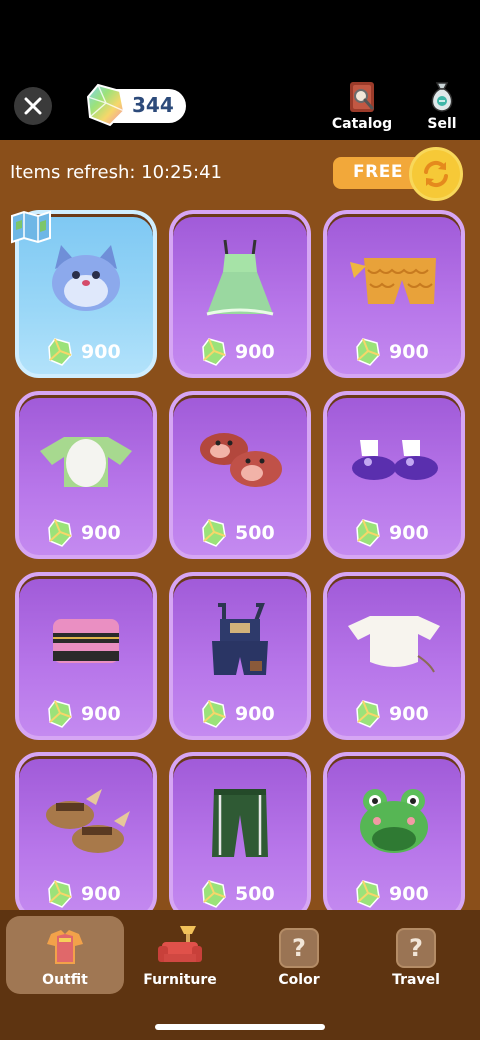  What do you see at coordinates (394, 641) in the screenshot?
I see `white-top-icon` at bounding box center [394, 641].